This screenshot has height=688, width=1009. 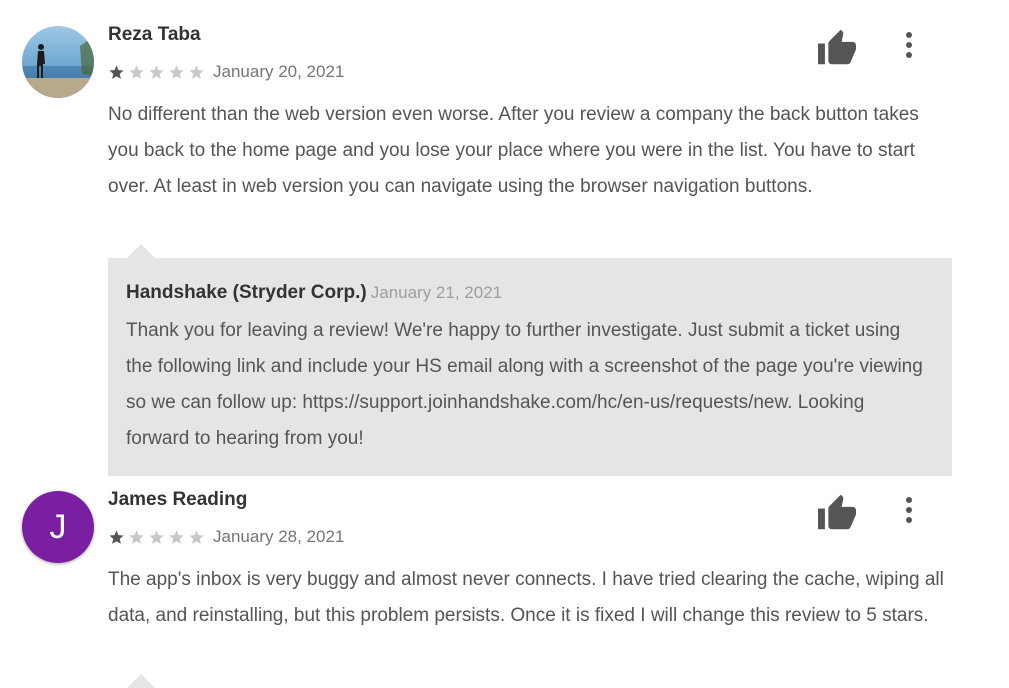 What do you see at coordinates (279, 536) in the screenshot?
I see `review-date: January 28, 2021` at bounding box center [279, 536].